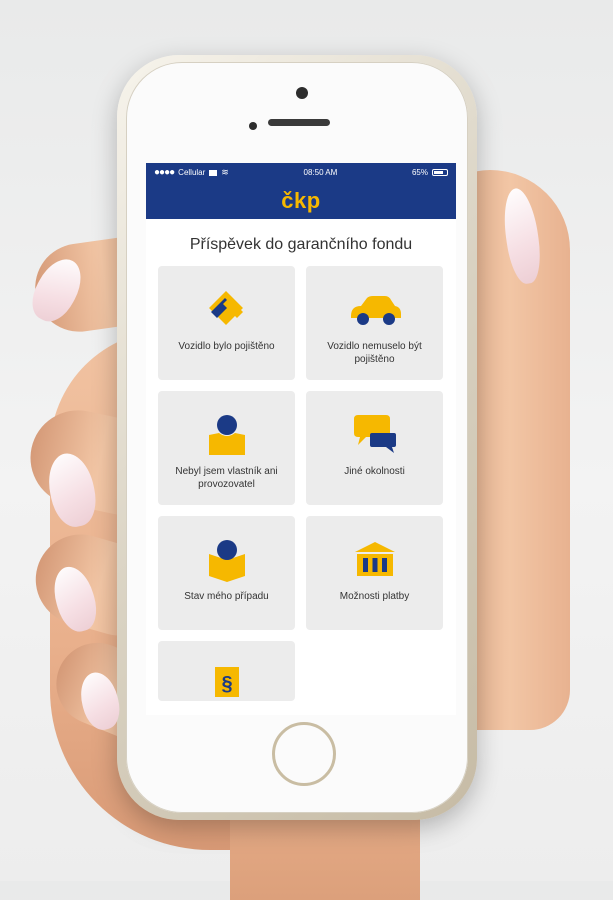 This screenshot has height=900, width=613. What do you see at coordinates (301, 244) in the screenshot?
I see `page-title: Příspěvek do garančního fondu` at bounding box center [301, 244].